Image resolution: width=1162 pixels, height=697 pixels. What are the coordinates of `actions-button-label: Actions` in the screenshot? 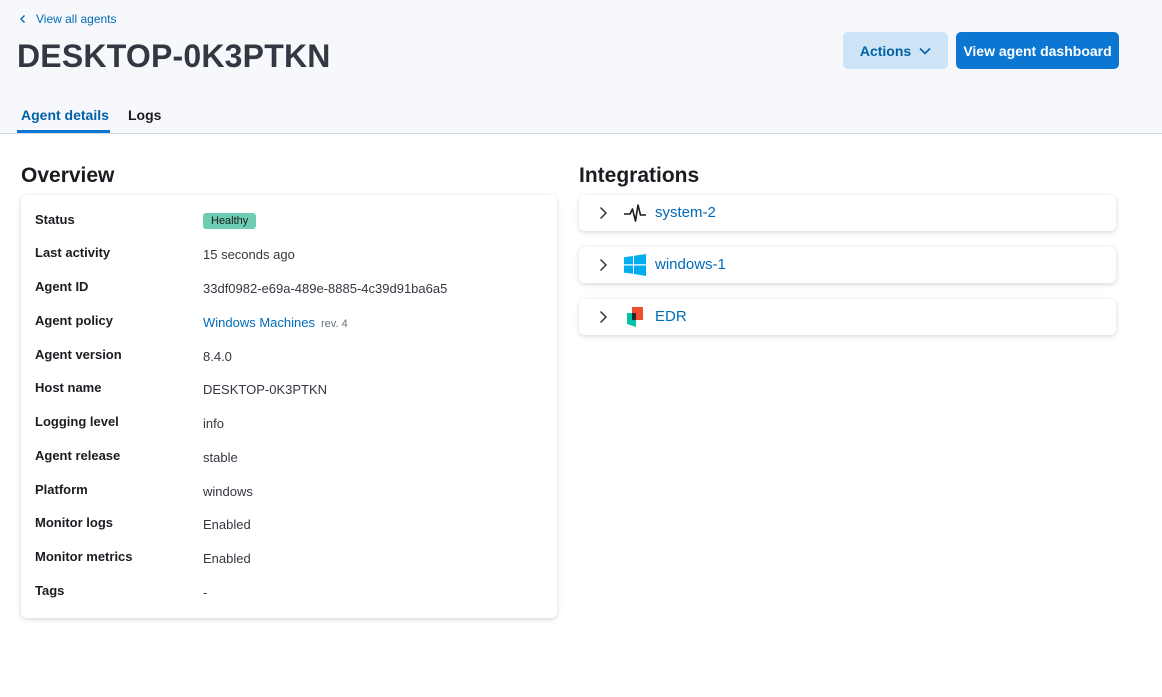 It's located at (885, 50).